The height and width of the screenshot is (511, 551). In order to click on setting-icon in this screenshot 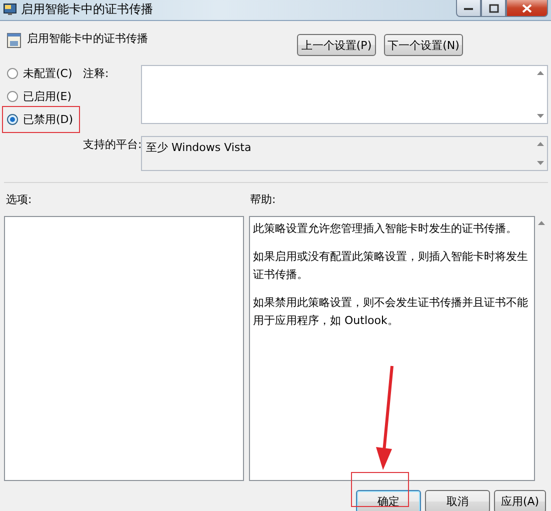, I will do `click(14, 40)`.